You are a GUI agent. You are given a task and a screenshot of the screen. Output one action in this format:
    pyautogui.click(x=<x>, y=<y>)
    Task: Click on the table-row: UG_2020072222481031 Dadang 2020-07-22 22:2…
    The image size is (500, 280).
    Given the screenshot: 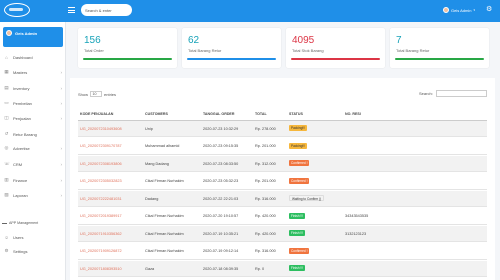 What is the action you would take?
    pyautogui.click(x=282, y=199)
    